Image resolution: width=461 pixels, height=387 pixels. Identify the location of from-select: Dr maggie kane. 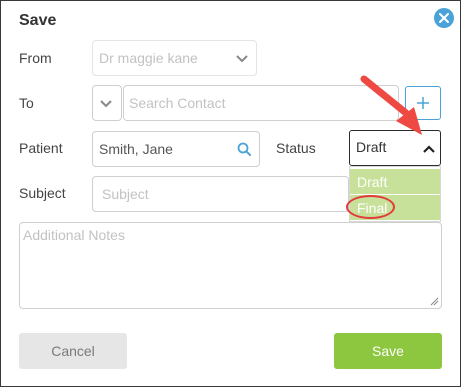
(174, 58).